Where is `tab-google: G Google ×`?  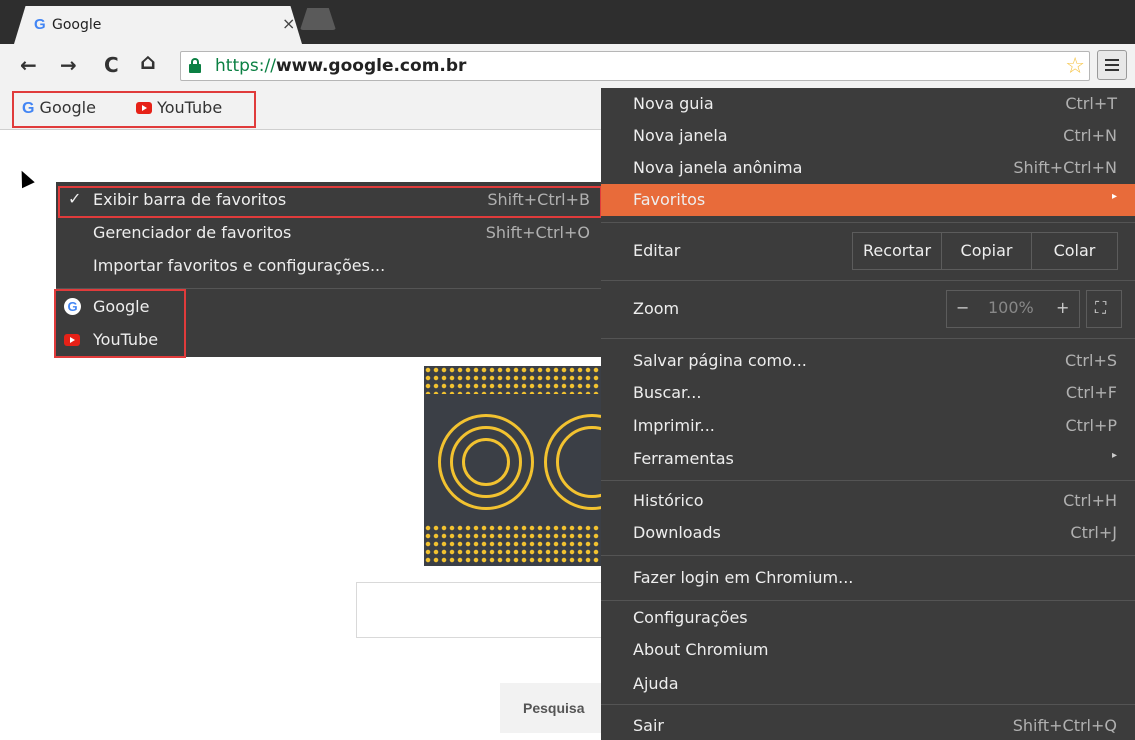
tab-google: G Google × is located at coordinates (158, 25).